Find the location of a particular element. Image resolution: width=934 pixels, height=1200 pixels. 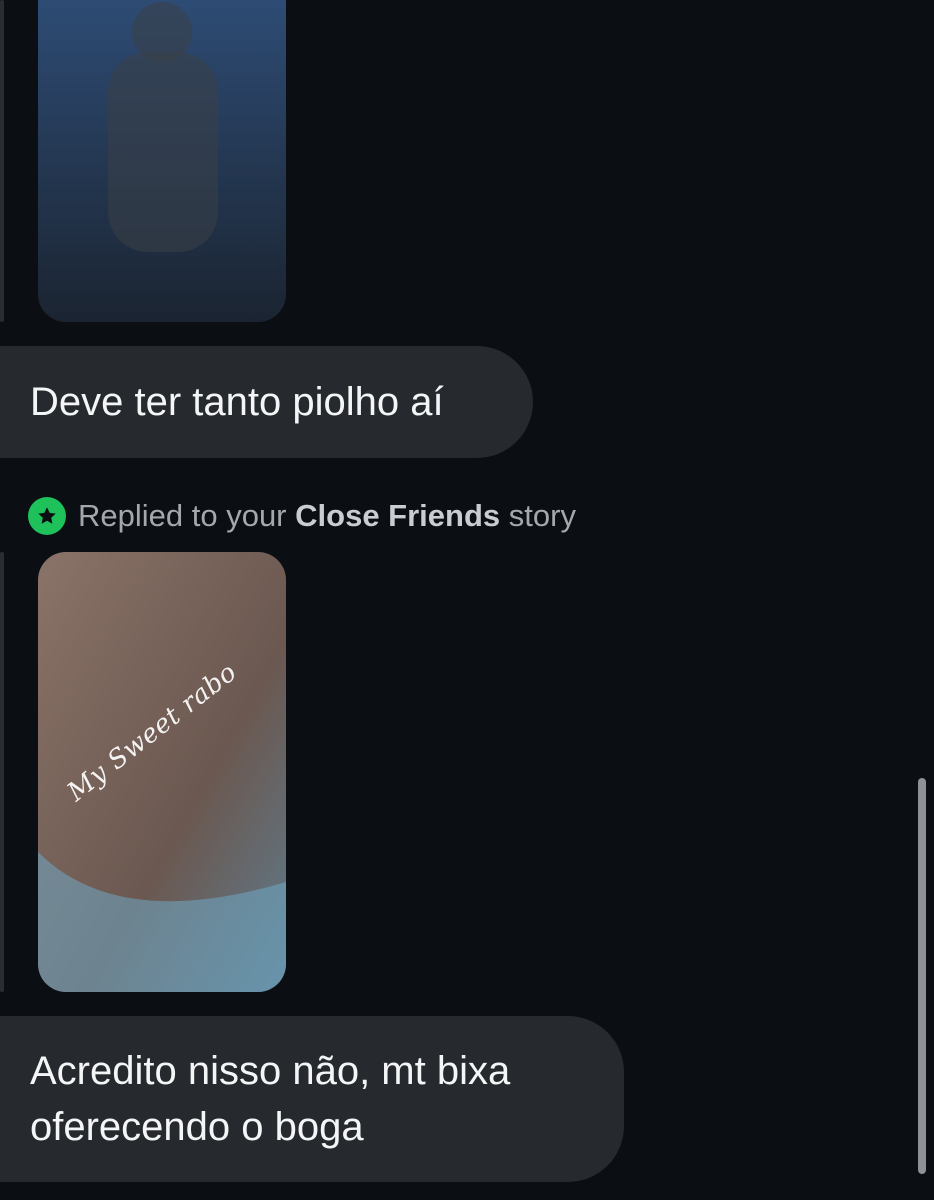

reply-label-suffix: story is located at coordinates (542, 515).